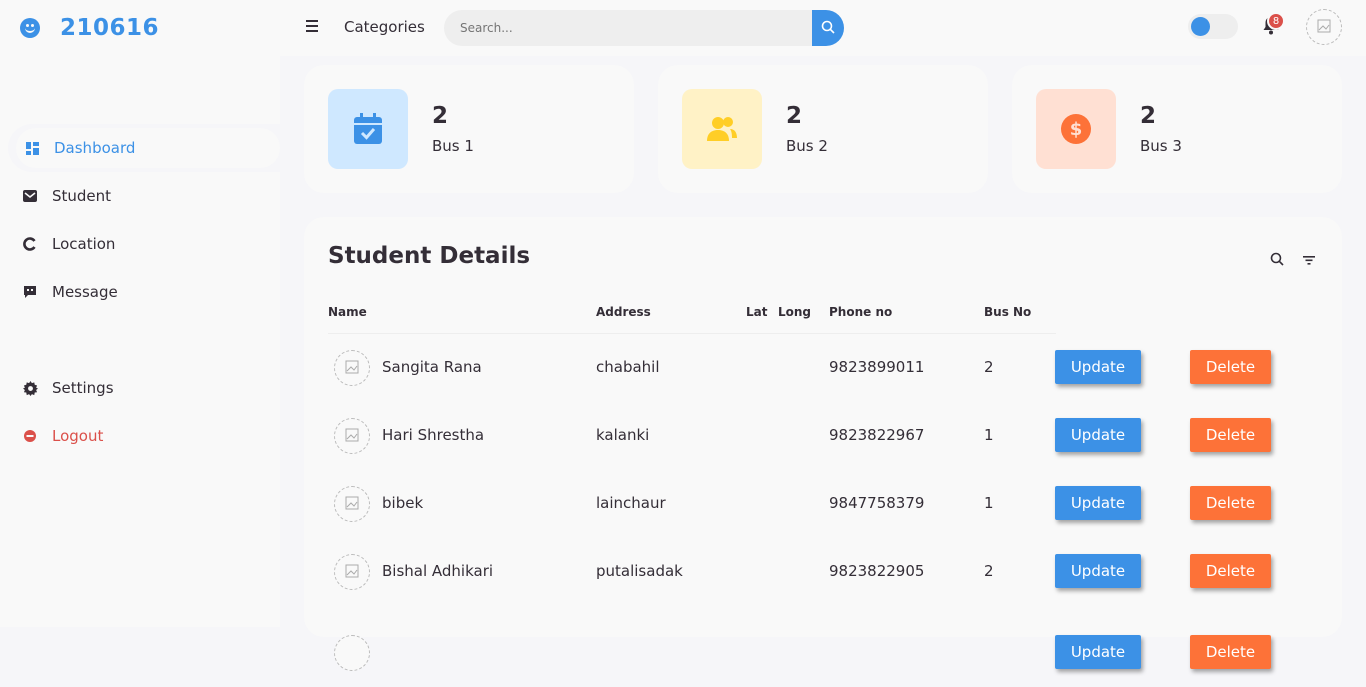  I want to click on table-row: bibek lainchaur 9847758379 1 Update Delete, so click(823, 504).